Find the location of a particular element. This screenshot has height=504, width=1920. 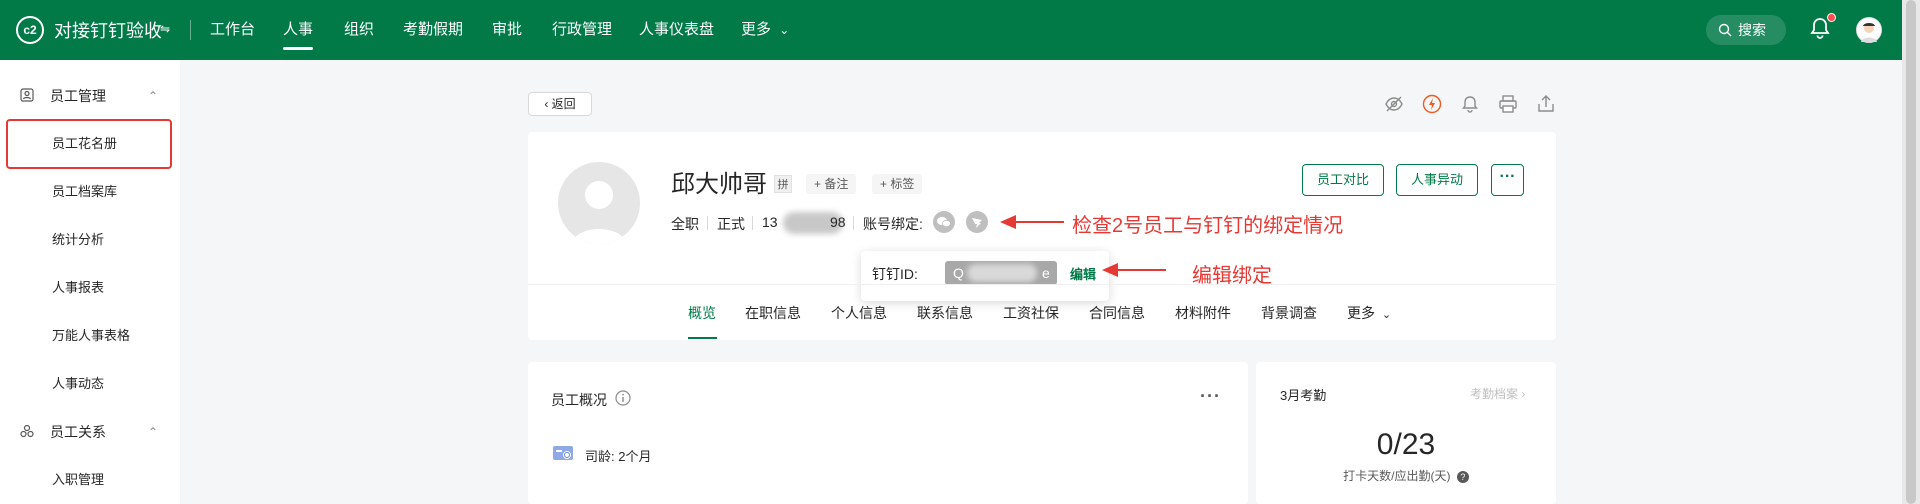

user-avatar is located at coordinates (1869, 30).